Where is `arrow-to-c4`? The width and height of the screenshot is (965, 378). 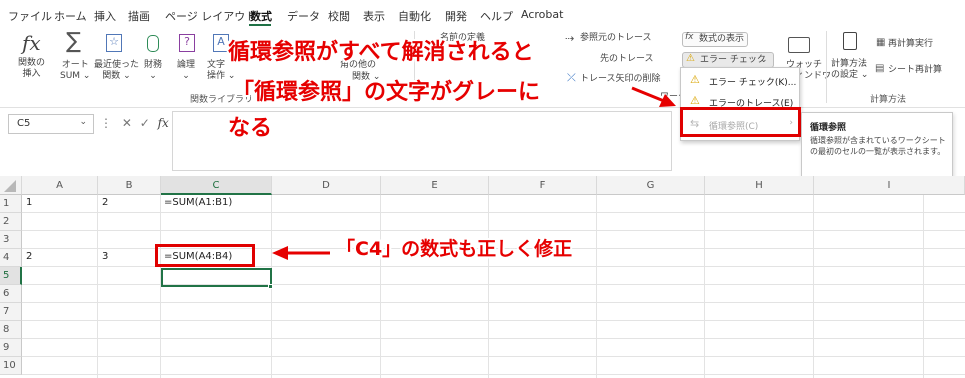 arrow-to-c4 is located at coordinates (301, 253).